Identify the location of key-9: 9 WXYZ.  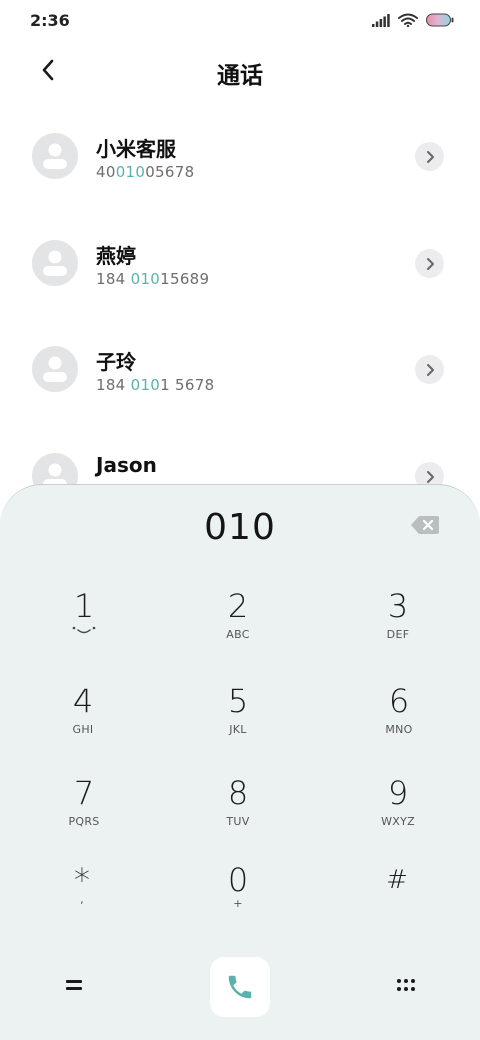
(398, 809).